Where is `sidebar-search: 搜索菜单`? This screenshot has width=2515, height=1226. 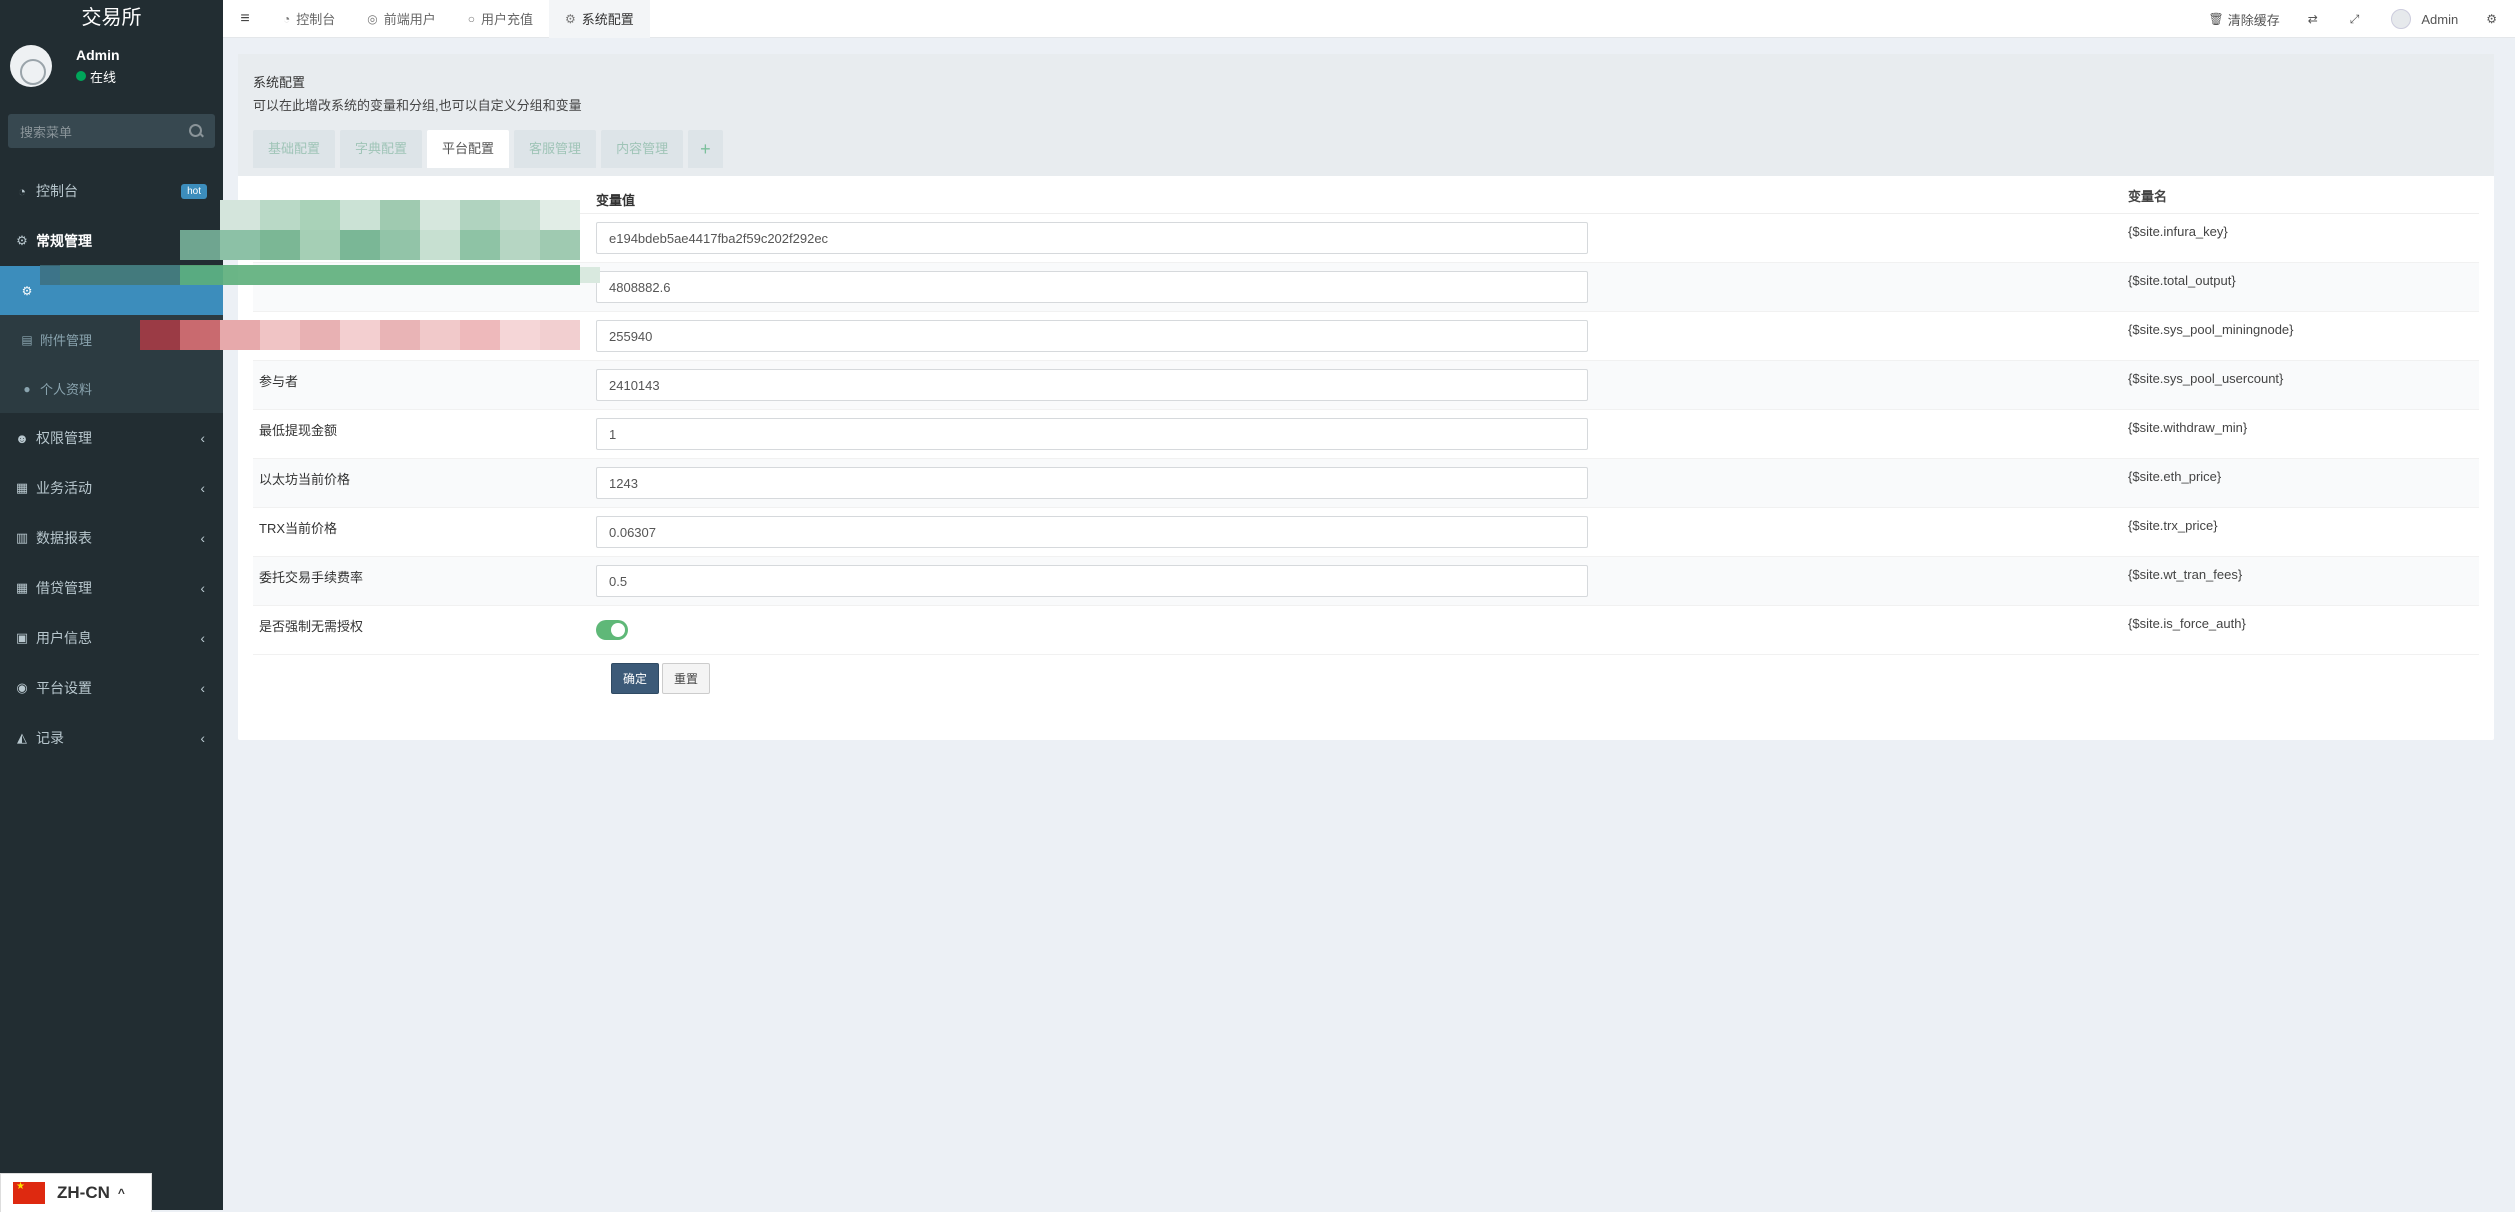 sidebar-search: 搜索菜单 is located at coordinates (111, 131).